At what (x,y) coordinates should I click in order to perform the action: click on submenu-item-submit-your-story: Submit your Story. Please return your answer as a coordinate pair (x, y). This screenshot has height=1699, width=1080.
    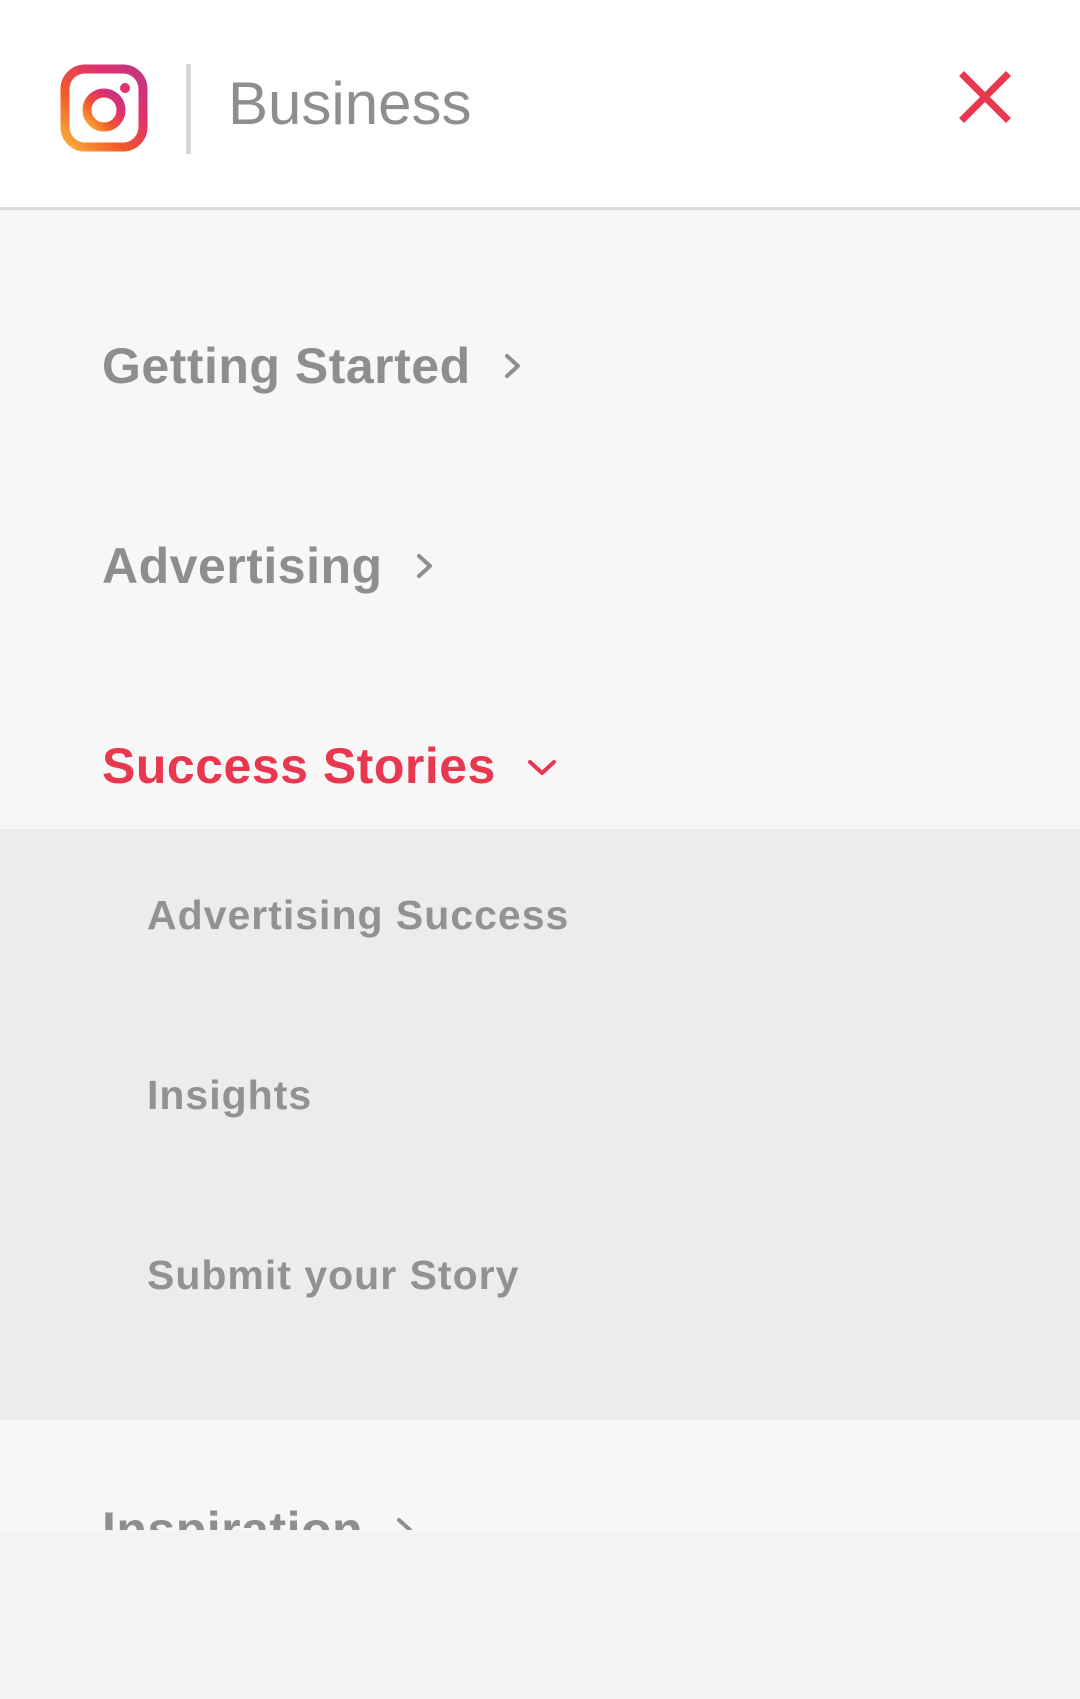
    Looking at the image, I should click on (333, 1275).